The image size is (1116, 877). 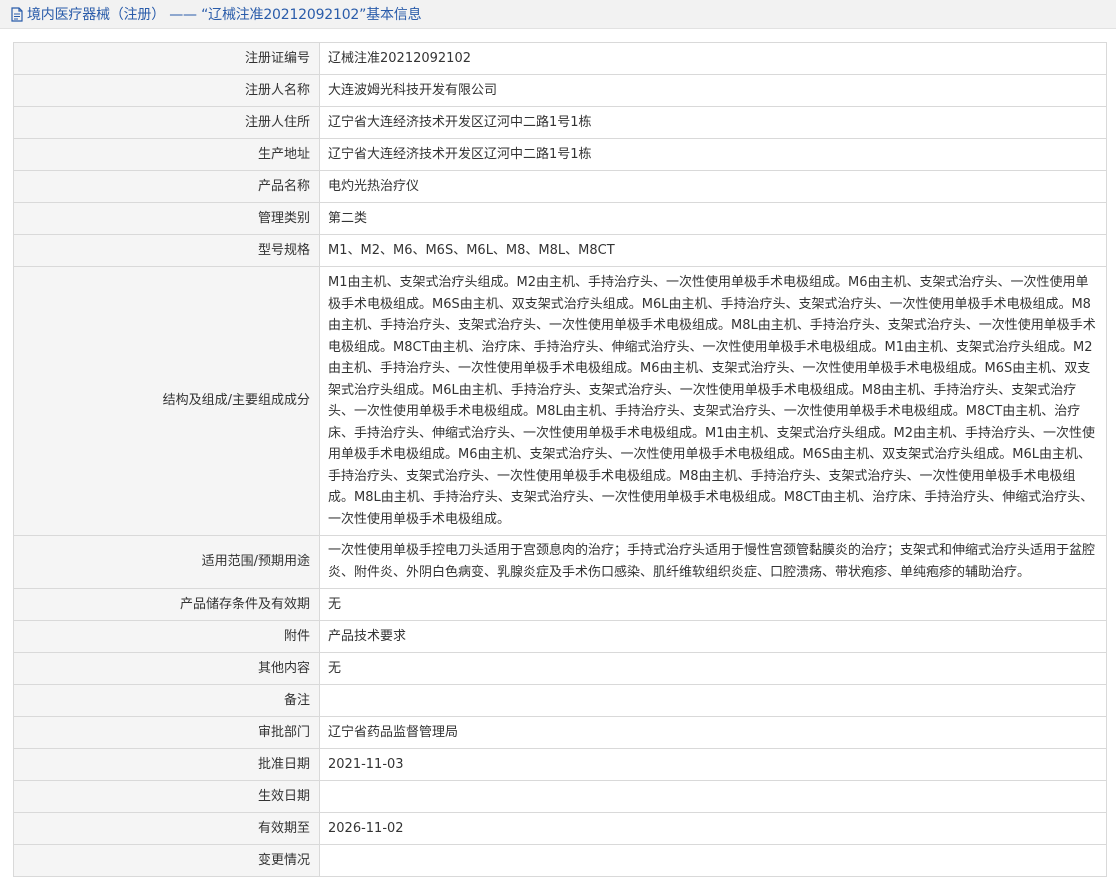 I want to click on row-label: 其他内容, so click(x=166, y=668).